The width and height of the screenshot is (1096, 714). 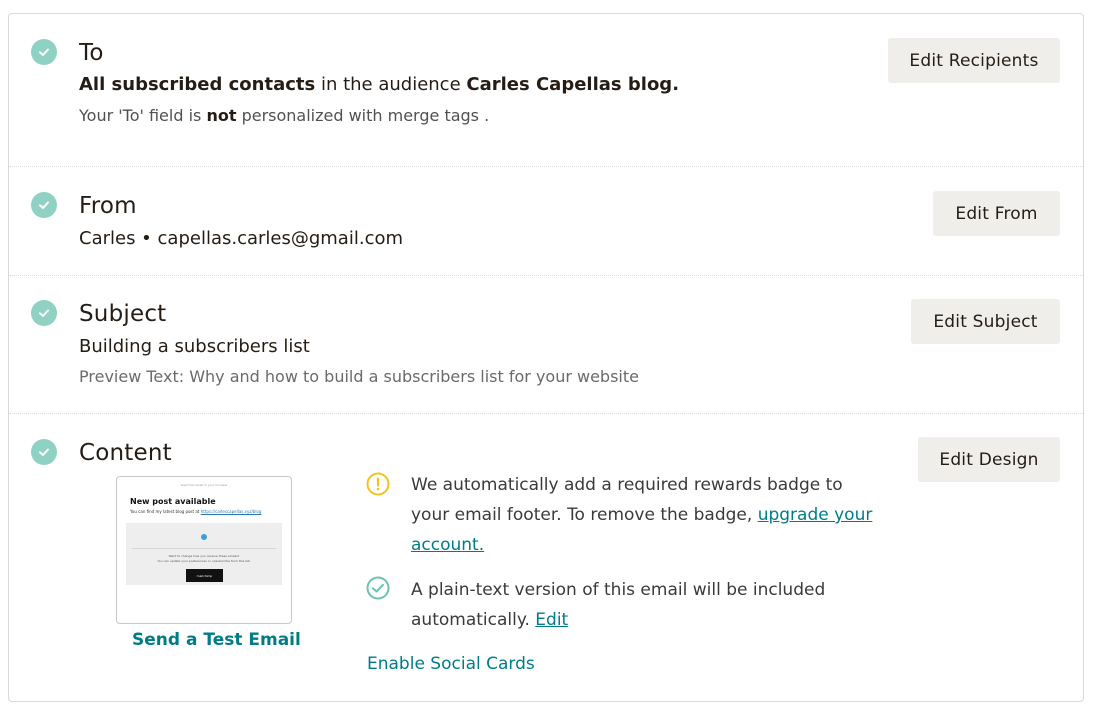 What do you see at coordinates (363, 115) in the screenshot?
I see `merge-note-suffix: personalized with merge tags .` at bounding box center [363, 115].